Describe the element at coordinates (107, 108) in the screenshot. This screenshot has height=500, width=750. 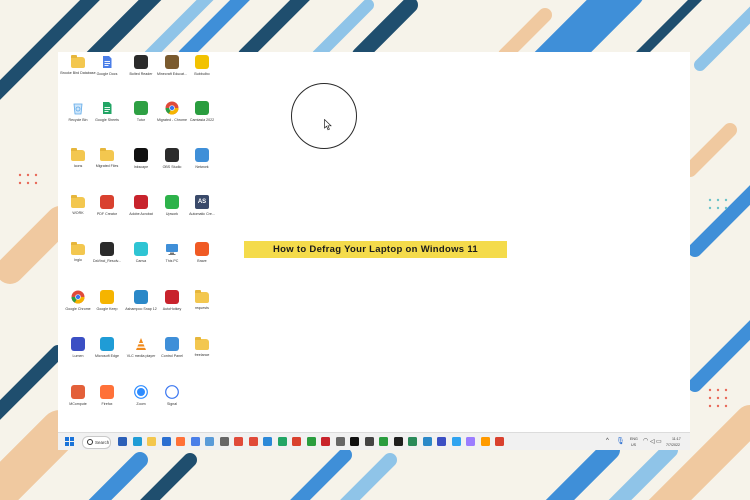
I see `sheet-icon` at that location.